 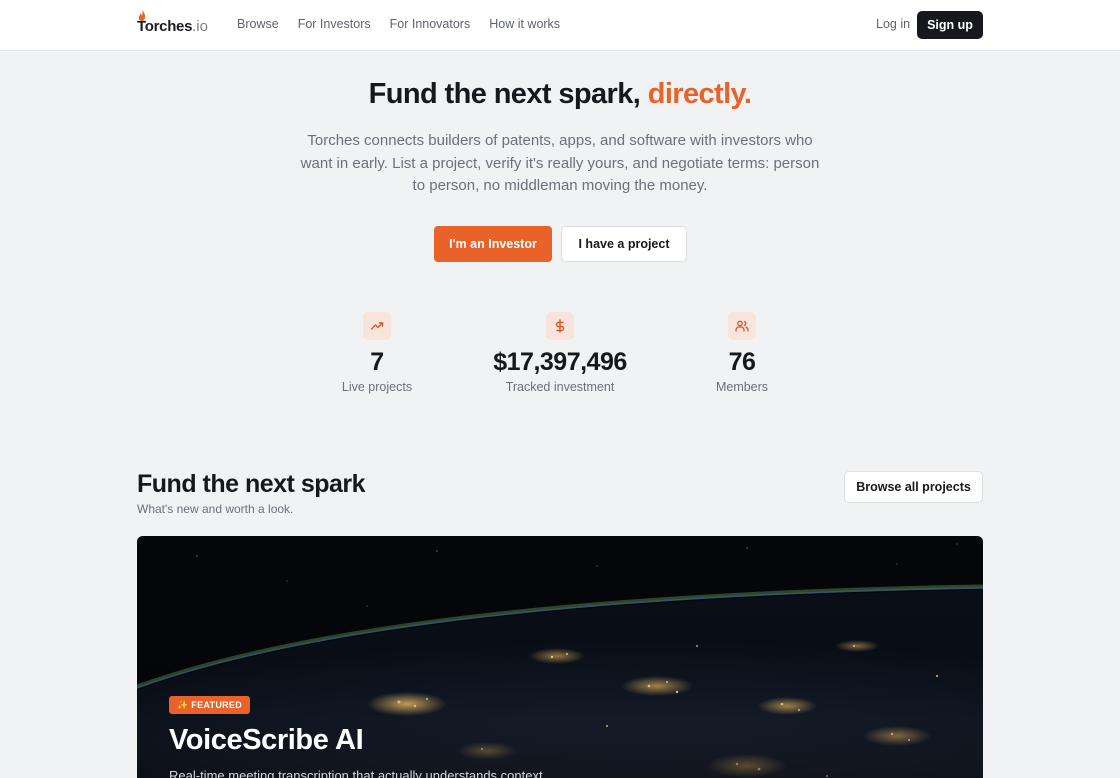 What do you see at coordinates (142, 15) in the screenshot?
I see `flame-icon` at bounding box center [142, 15].